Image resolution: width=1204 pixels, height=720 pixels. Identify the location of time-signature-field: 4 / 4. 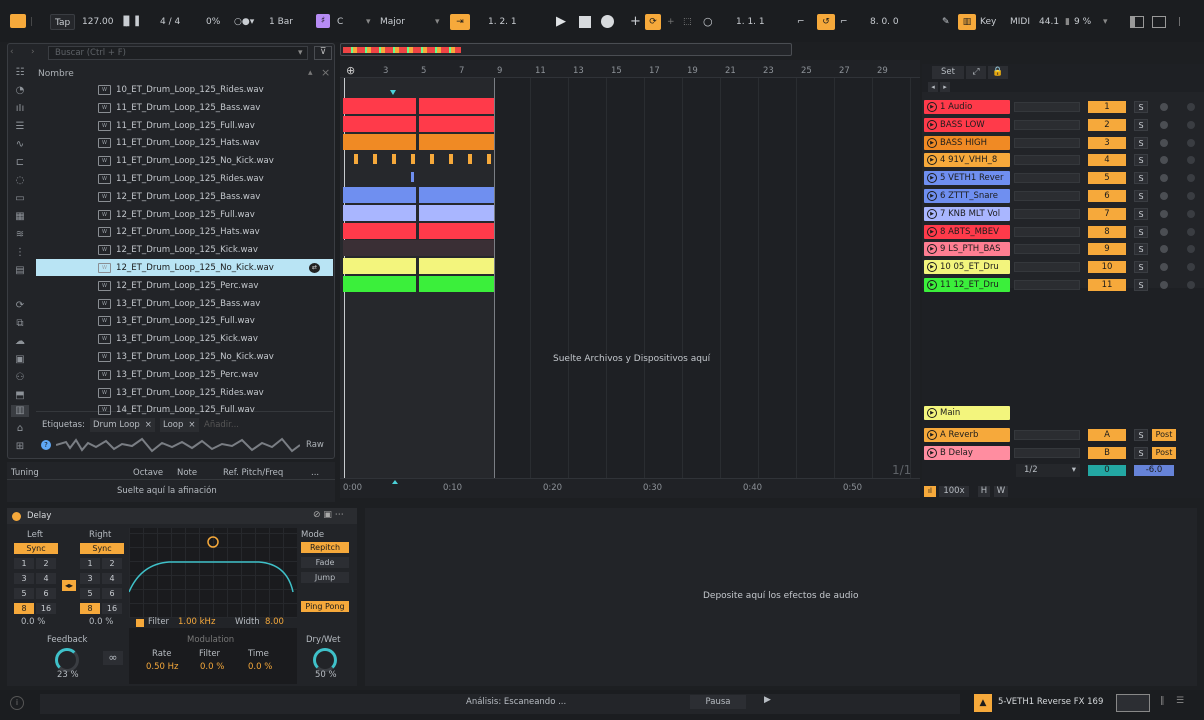
(170, 22).